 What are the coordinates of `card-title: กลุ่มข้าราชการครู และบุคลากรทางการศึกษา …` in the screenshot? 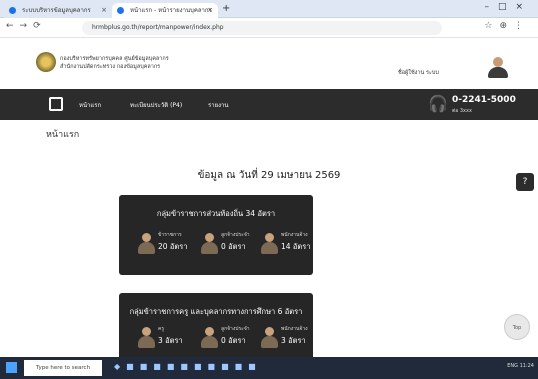 It's located at (216, 311).